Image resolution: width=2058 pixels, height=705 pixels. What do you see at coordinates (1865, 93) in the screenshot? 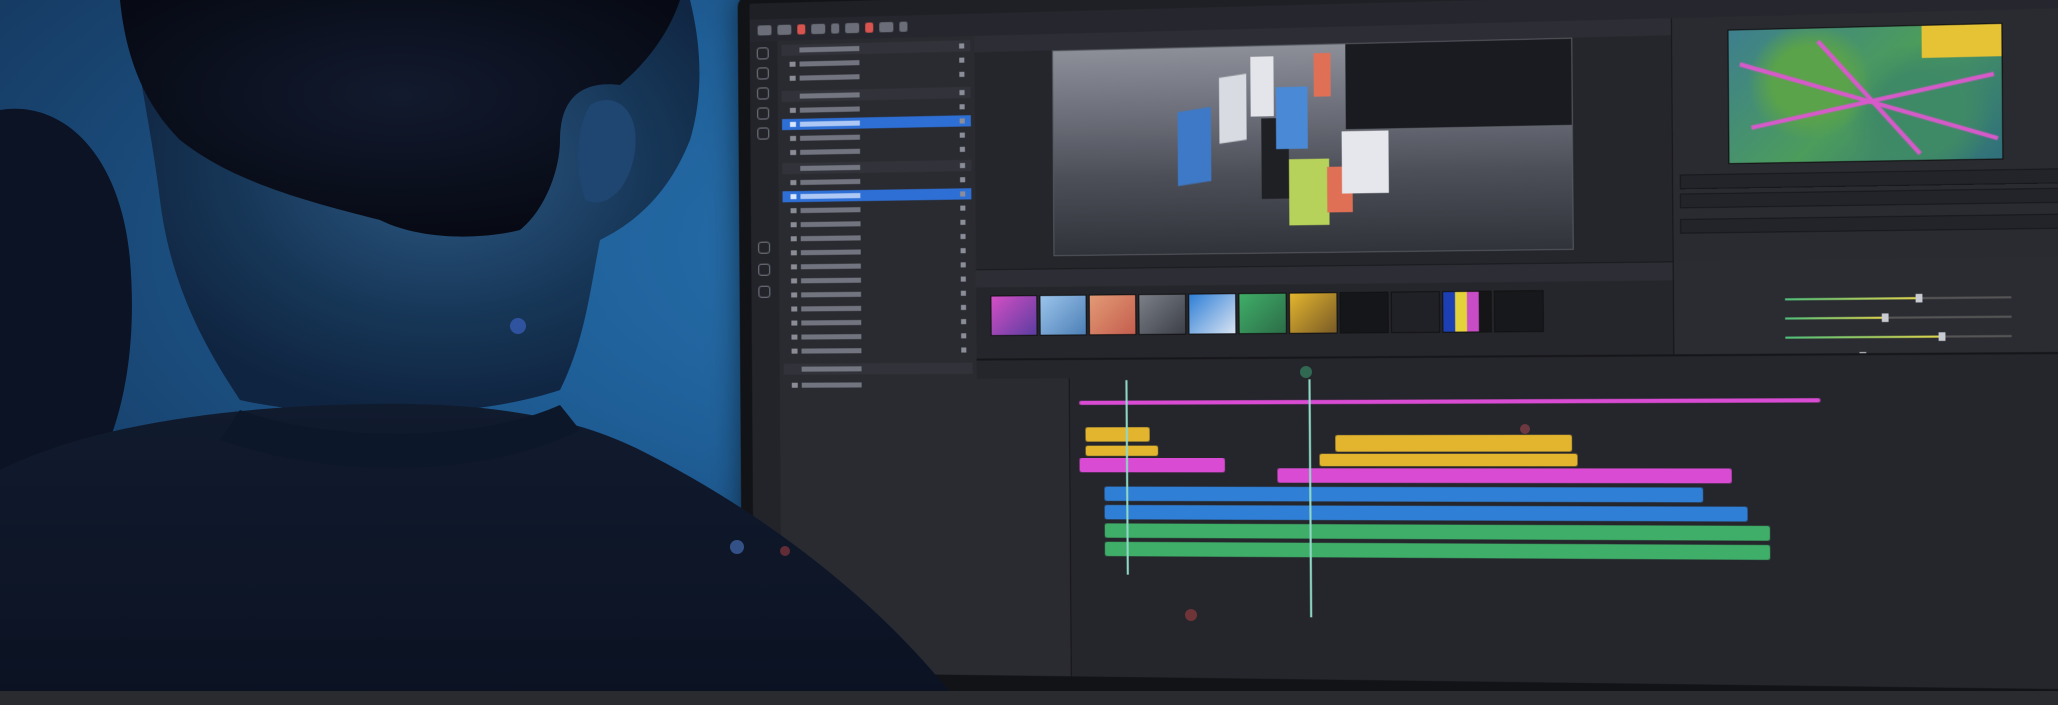
I see `map-preview` at bounding box center [1865, 93].